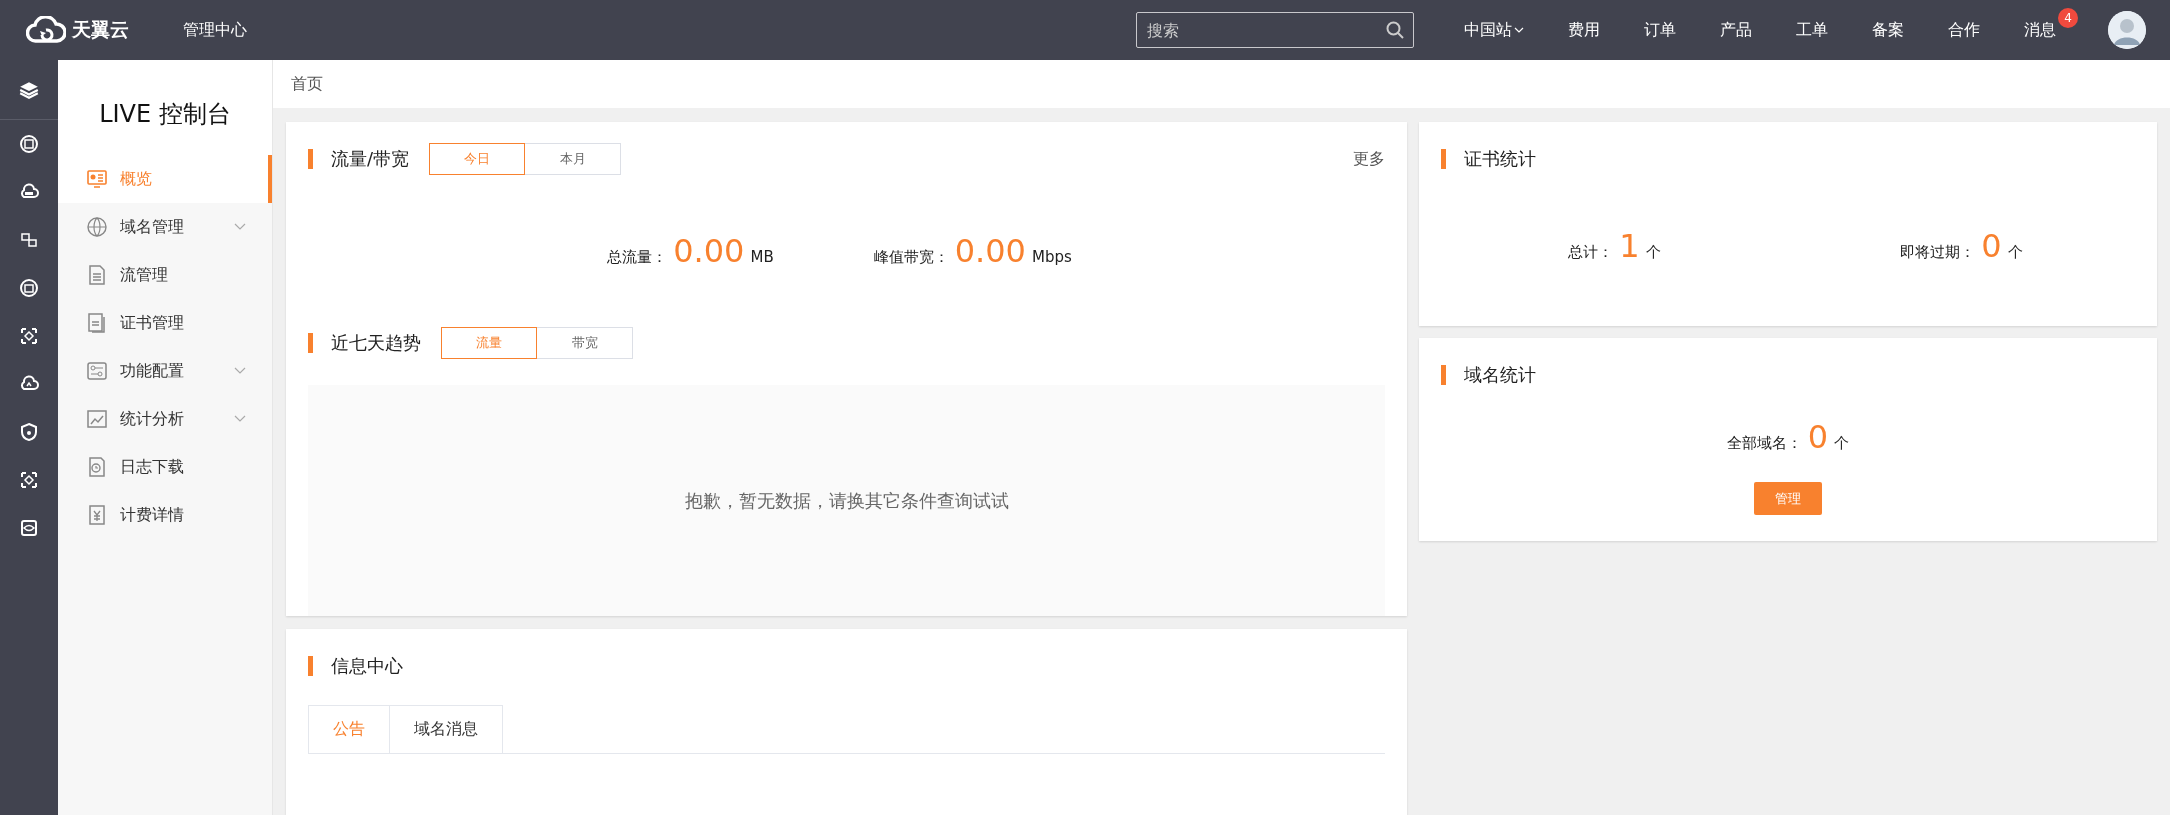  What do you see at coordinates (46, 30) in the screenshot?
I see `cloud-logo-icon` at bounding box center [46, 30].